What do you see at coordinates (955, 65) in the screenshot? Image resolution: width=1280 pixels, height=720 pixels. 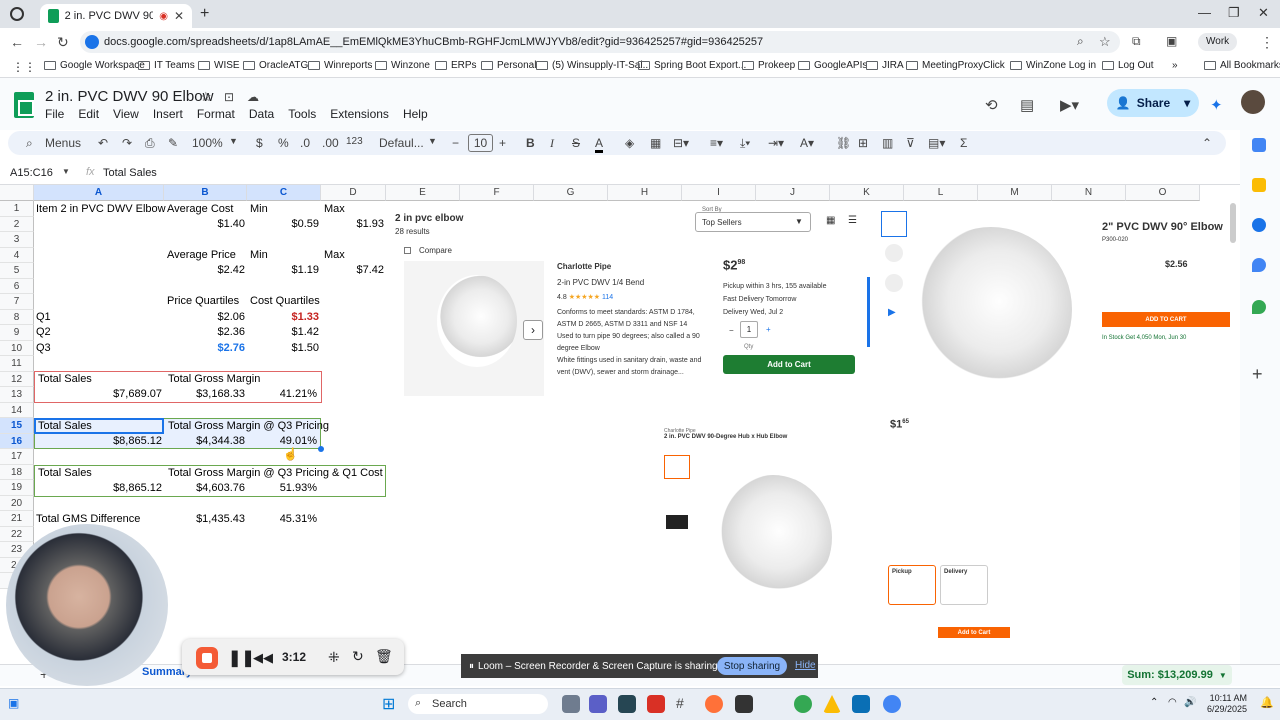 I see `bookmark-item: MeetingProxyClick` at bounding box center [955, 65].